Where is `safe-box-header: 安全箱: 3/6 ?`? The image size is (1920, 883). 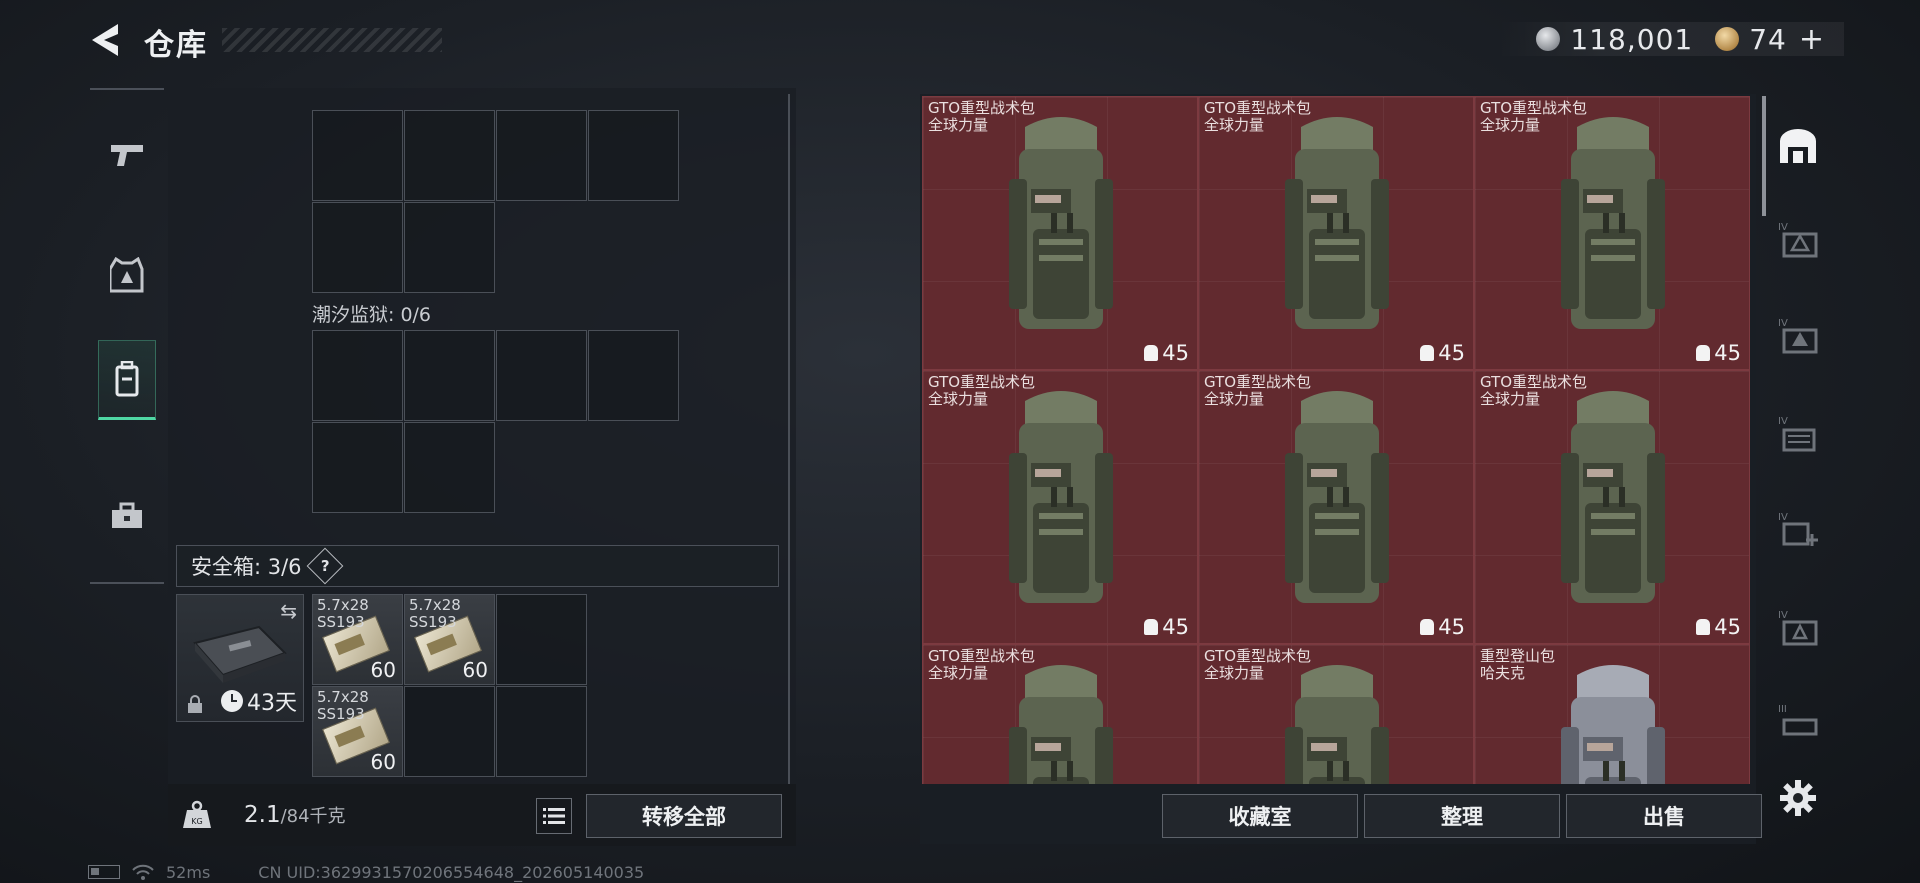 safe-box-header: 安全箱: 3/6 ? is located at coordinates (477, 566).